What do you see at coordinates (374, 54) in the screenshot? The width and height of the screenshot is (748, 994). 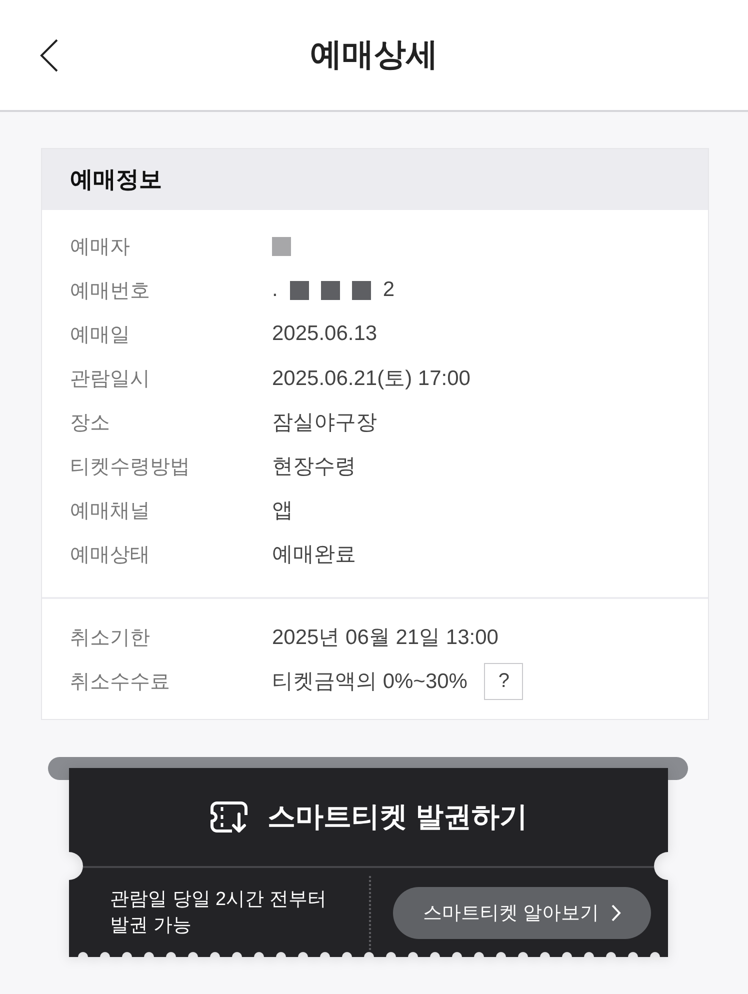 I see `page-title: 예매상세` at bounding box center [374, 54].